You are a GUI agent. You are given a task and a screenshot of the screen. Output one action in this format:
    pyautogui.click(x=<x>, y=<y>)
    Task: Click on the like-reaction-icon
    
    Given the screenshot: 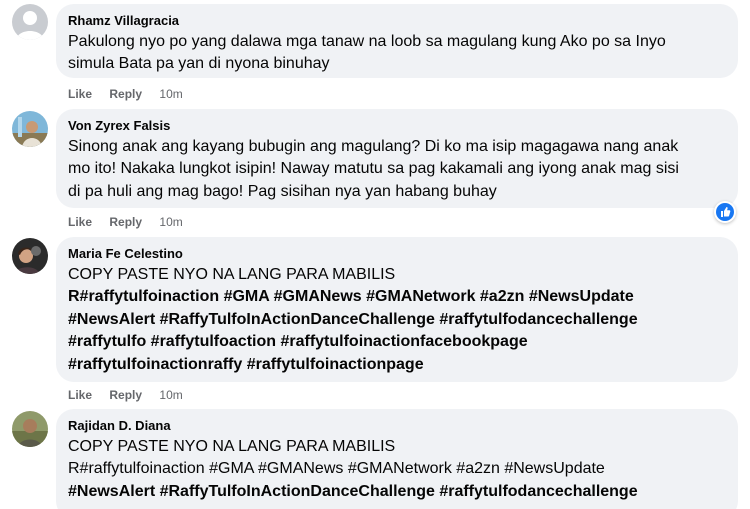 What is the action you would take?
    pyautogui.click(x=725, y=212)
    